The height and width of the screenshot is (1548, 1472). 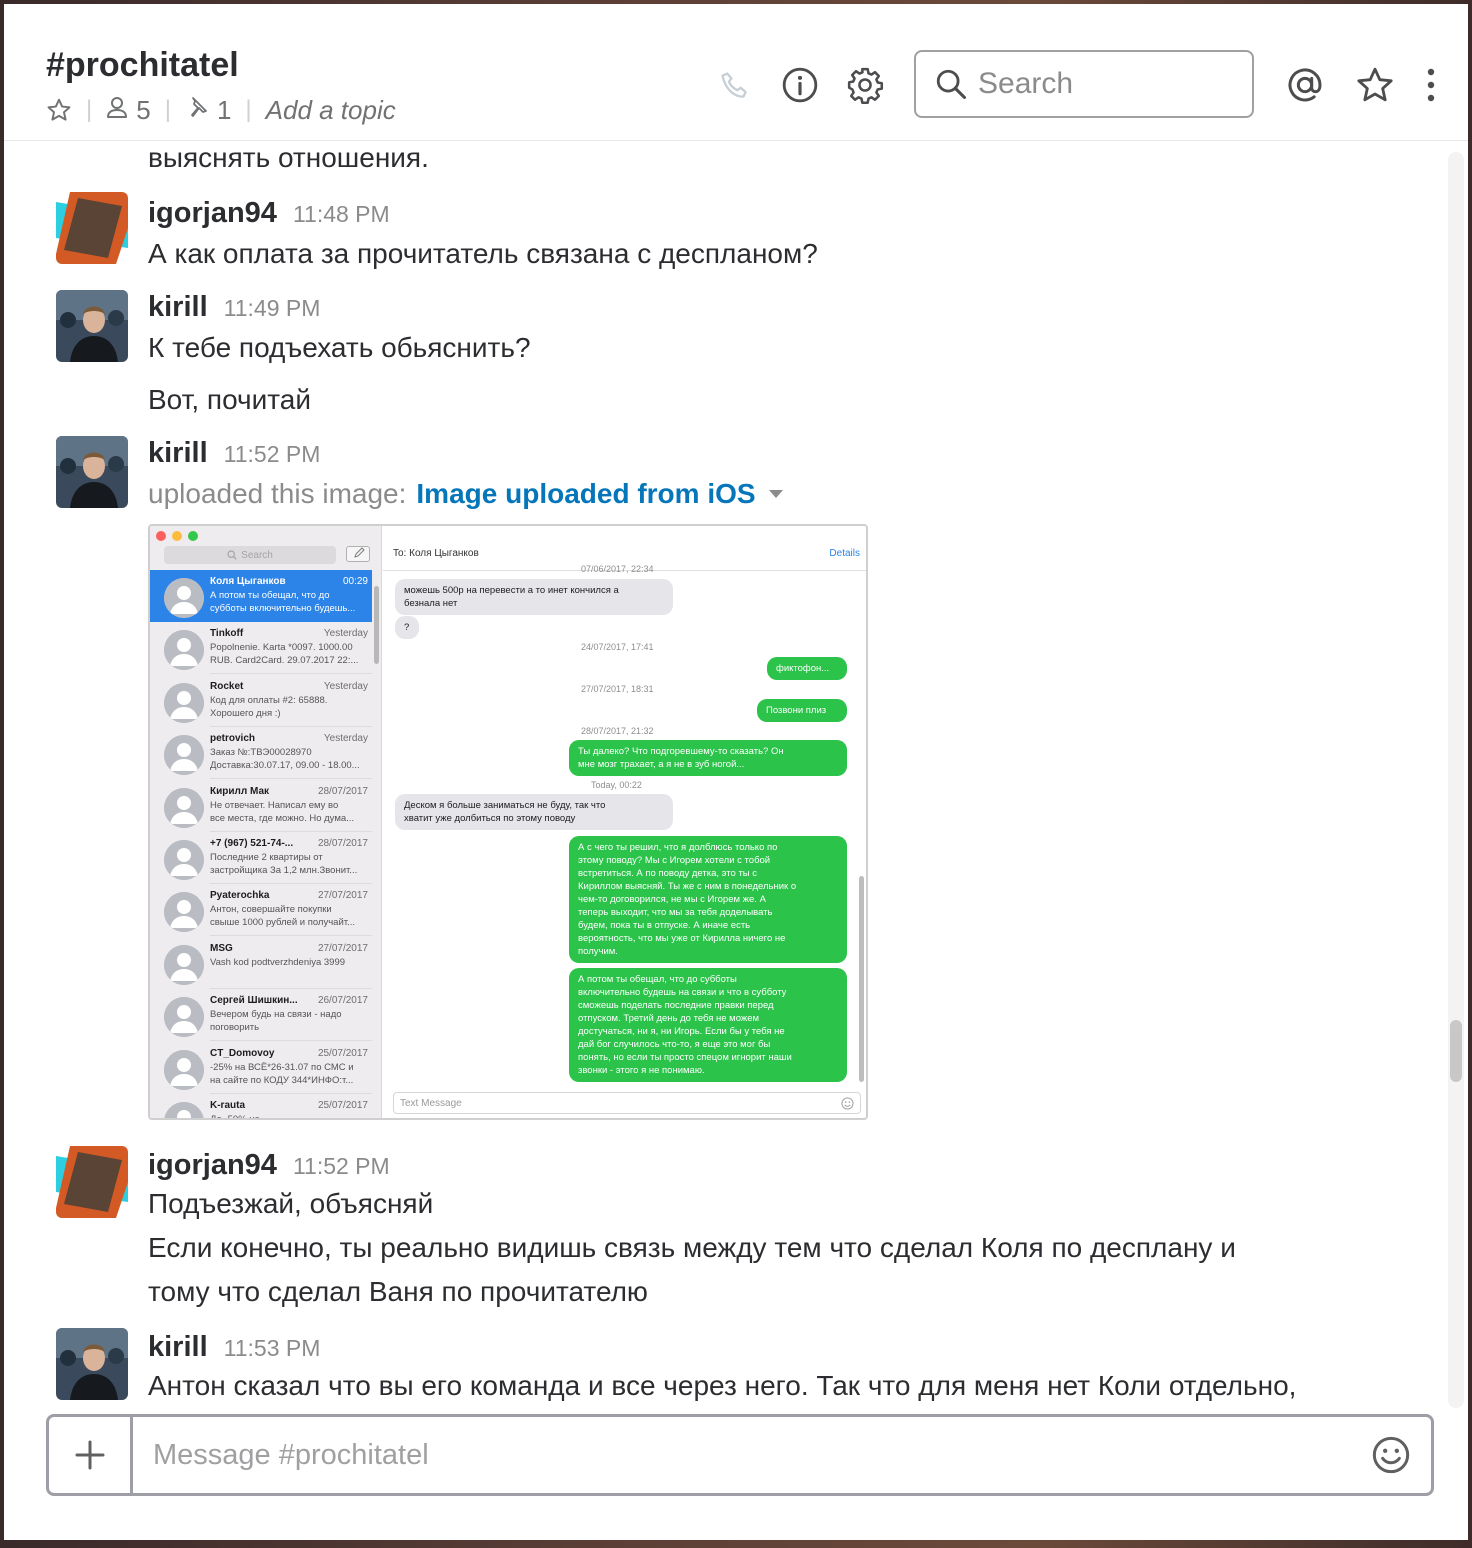 What do you see at coordinates (865, 85) in the screenshot?
I see `gear-icon` at bounding box center [865, 85].